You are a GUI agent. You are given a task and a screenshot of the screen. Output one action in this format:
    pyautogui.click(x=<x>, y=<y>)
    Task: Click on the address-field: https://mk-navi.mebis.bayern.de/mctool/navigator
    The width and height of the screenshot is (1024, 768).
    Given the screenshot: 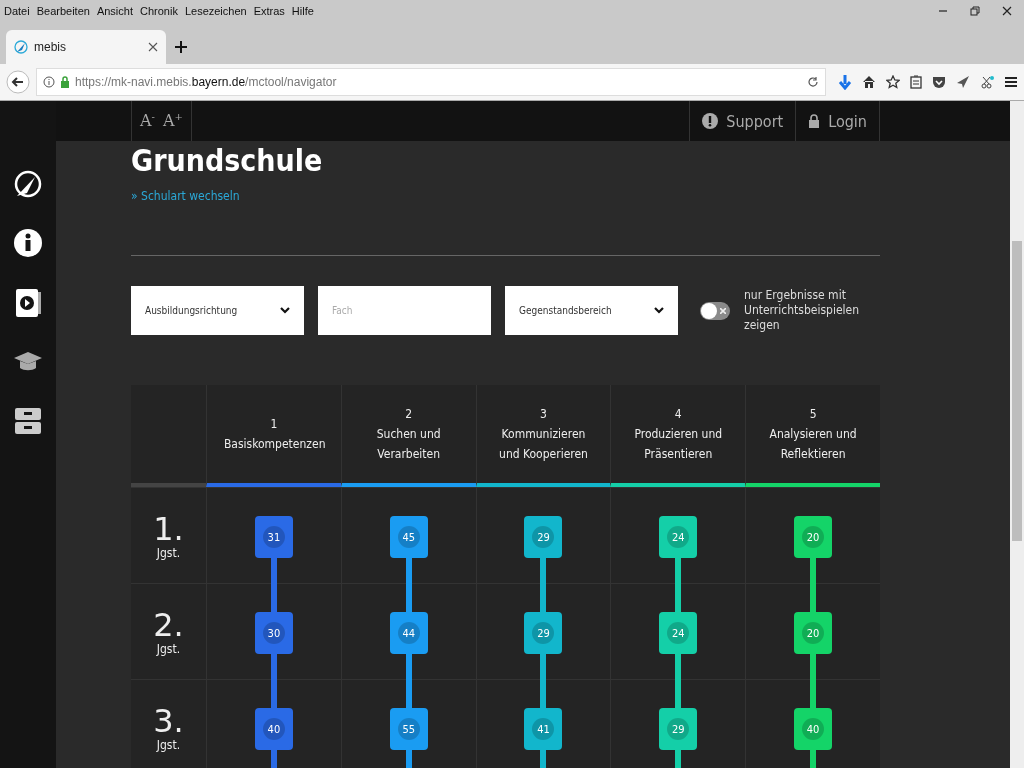 What is the action you would take?
    pyautogui.click(x=431, y=82)
    